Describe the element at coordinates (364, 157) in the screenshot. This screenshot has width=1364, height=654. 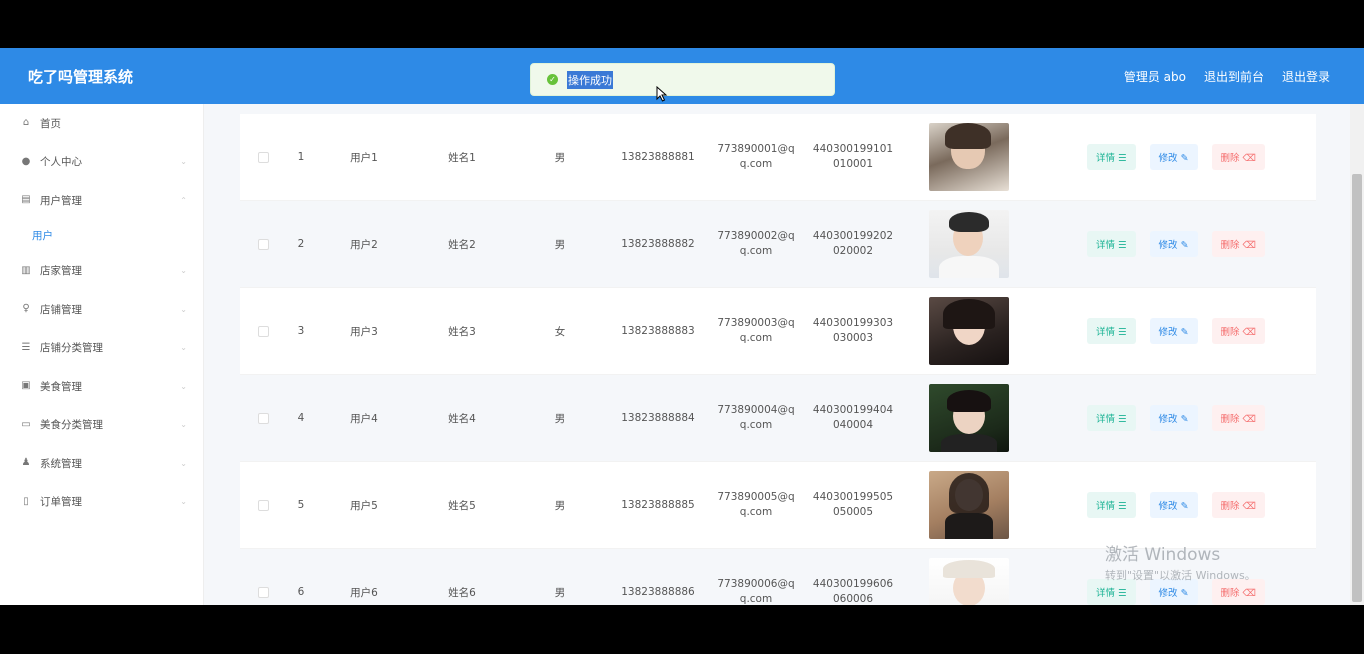
I see `user-account: 用户1` at that location.